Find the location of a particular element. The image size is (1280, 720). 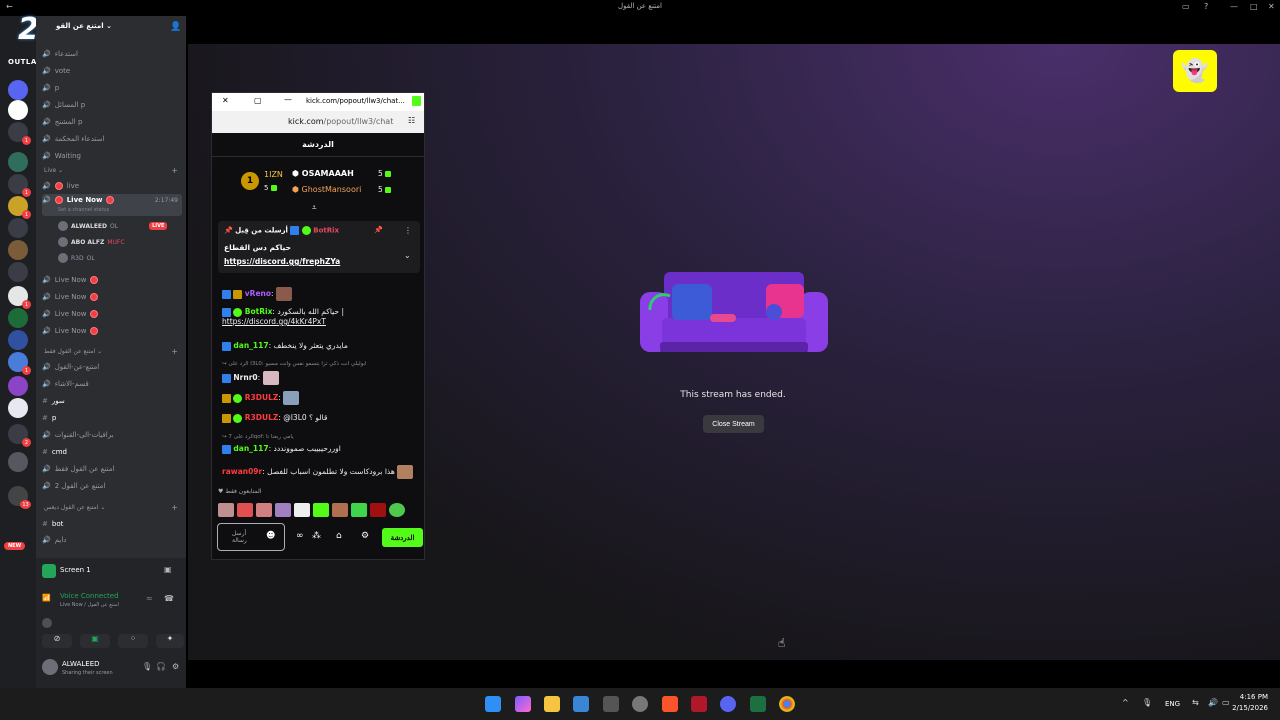

channel-item: 🔊 المشنج p is located at coordinates (112, 122).